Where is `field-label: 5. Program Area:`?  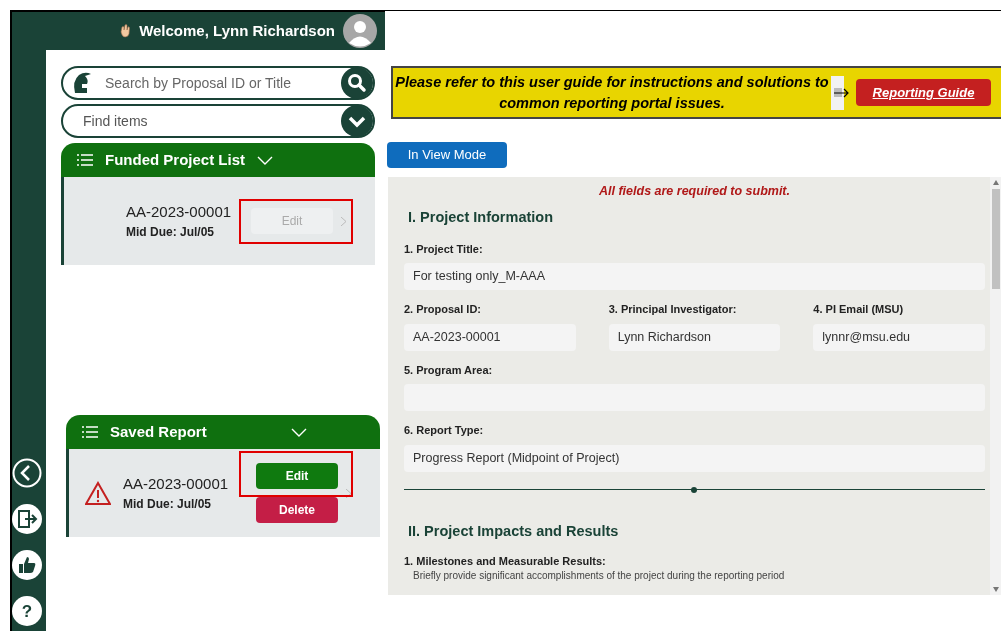 field-label: 5. Program Area: is located at coordinates (449, 370).